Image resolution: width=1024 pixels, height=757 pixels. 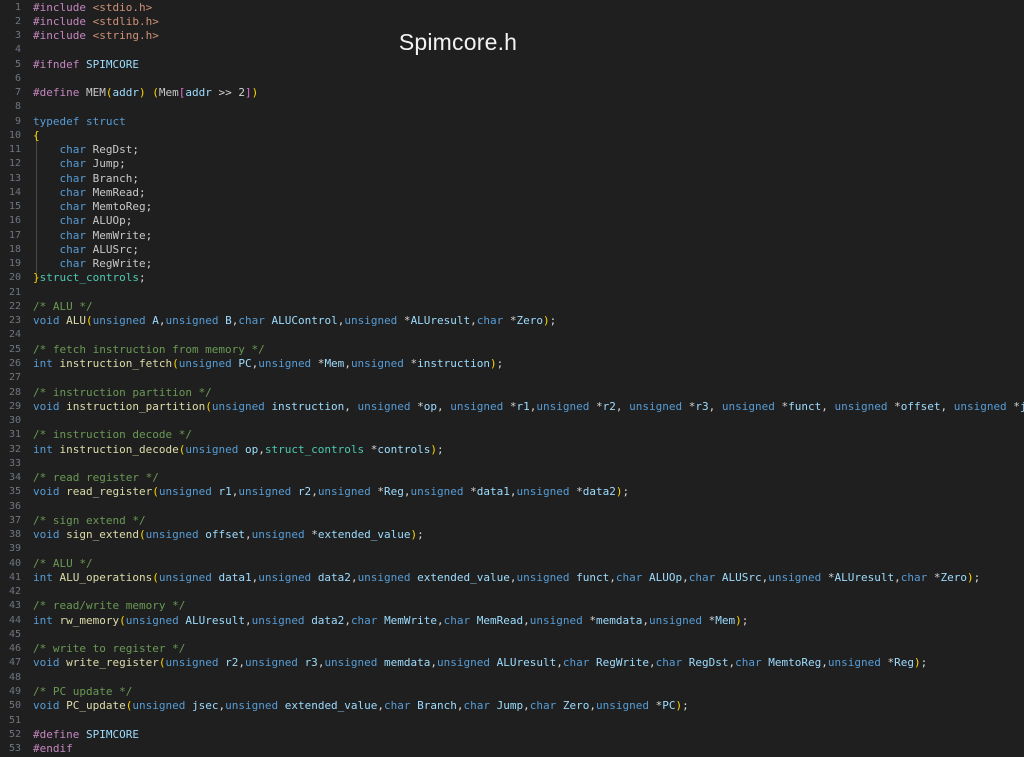 I want to click on line-content: }struct_controls;, so click(x=89, y=278).